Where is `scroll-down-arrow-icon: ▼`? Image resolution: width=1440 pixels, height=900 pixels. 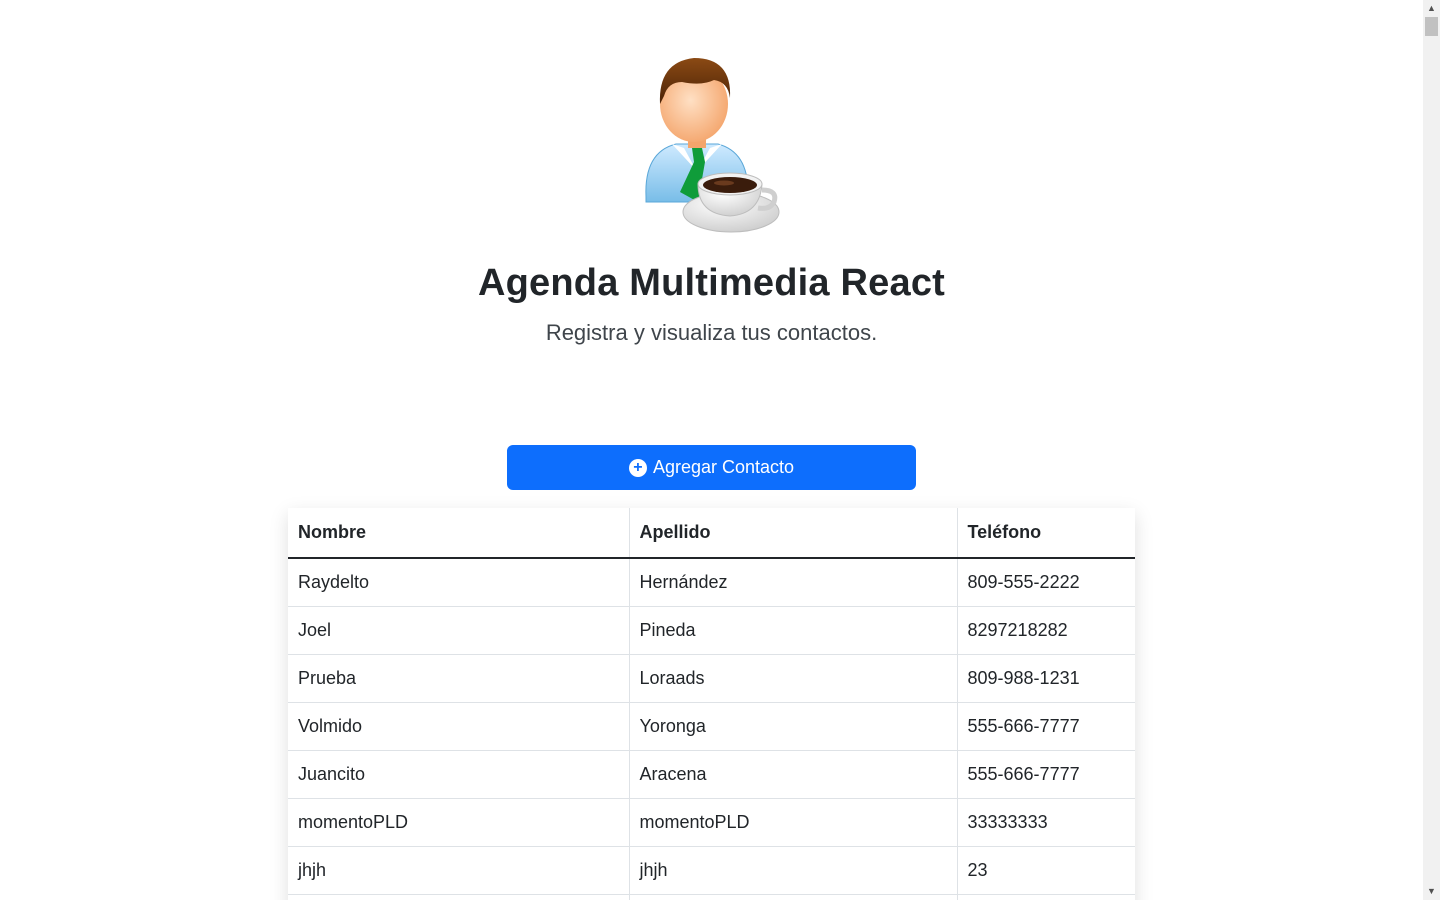 scroll-down-arrow-icon: ▼ is located at coordinates (1431, 891).